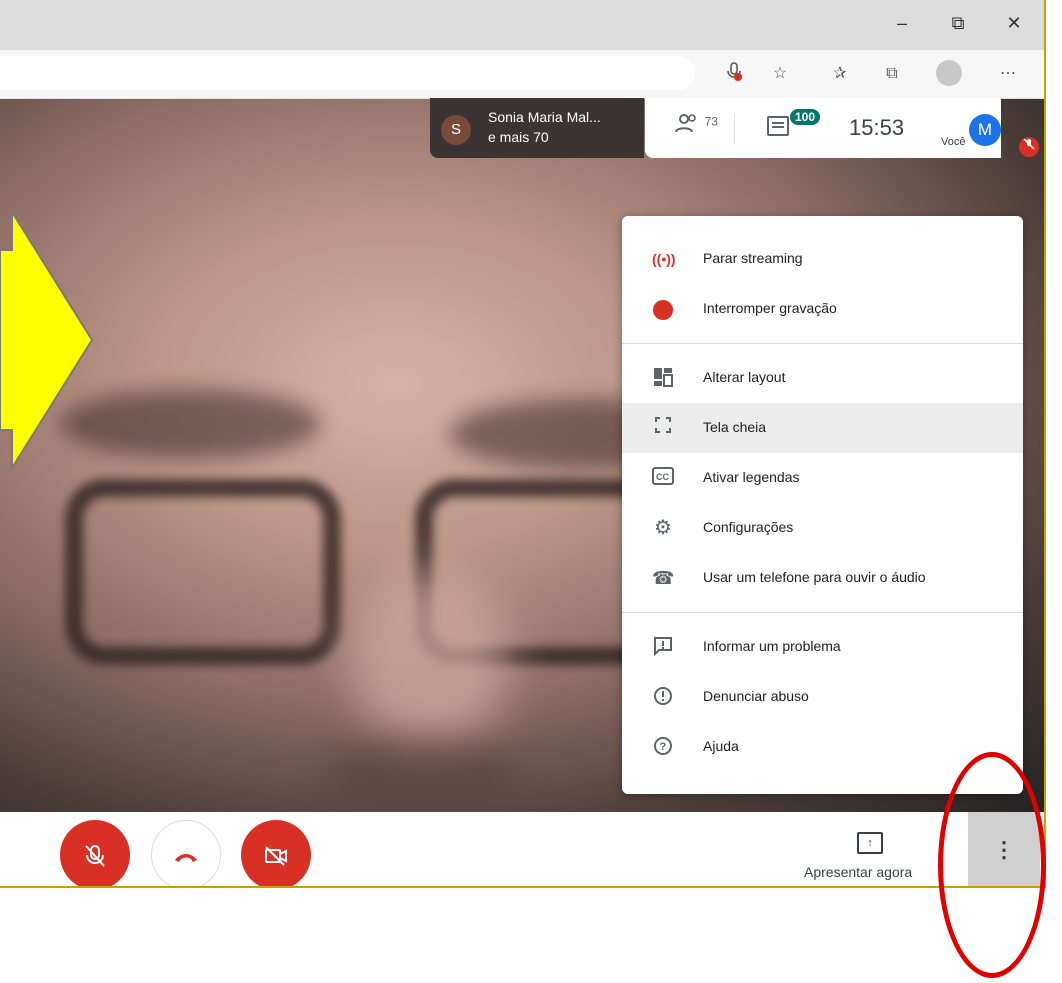  Describe the element at coordinates (735, 427) in the screenshot. I see `menu-label: Tela cheia` at that location.